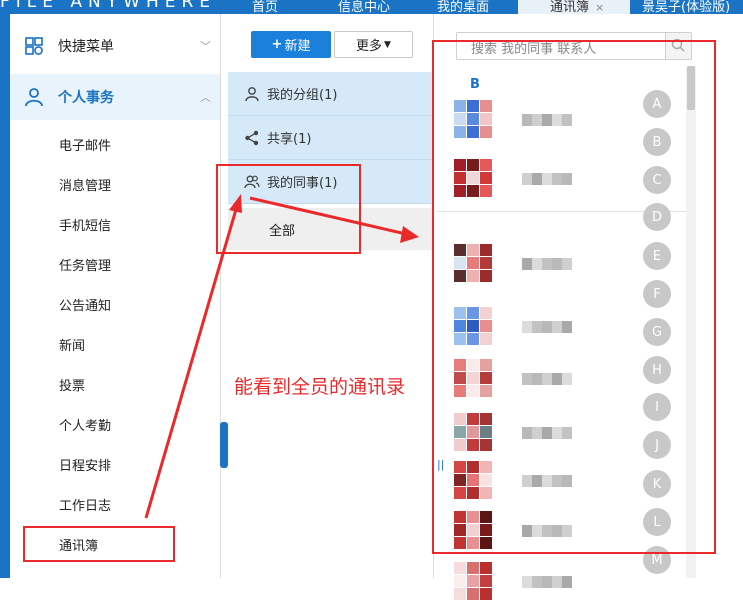  I want to click on sidebar-item-worklog: 工作日志, so click(85, 504).